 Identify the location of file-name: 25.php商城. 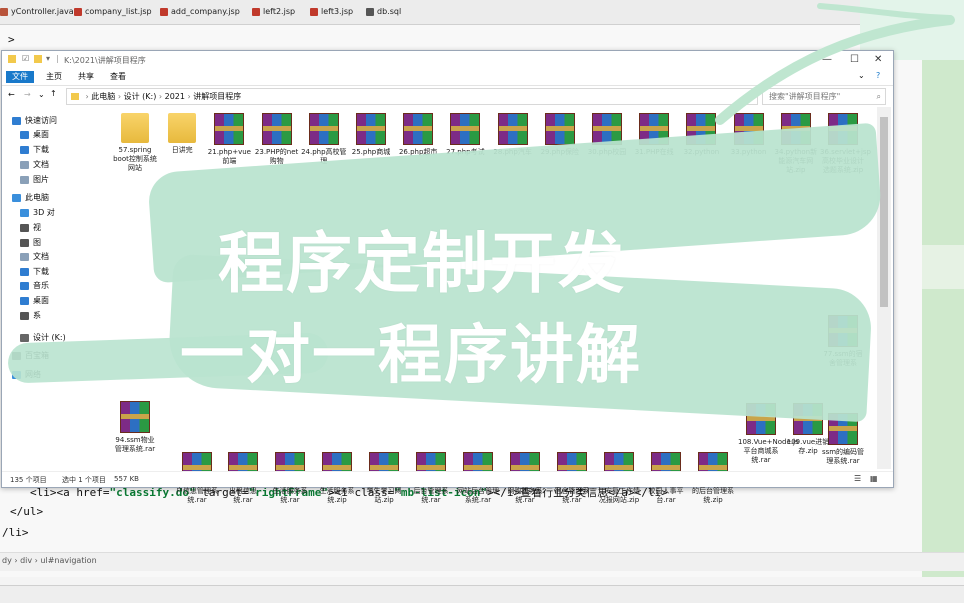
(371, 152).